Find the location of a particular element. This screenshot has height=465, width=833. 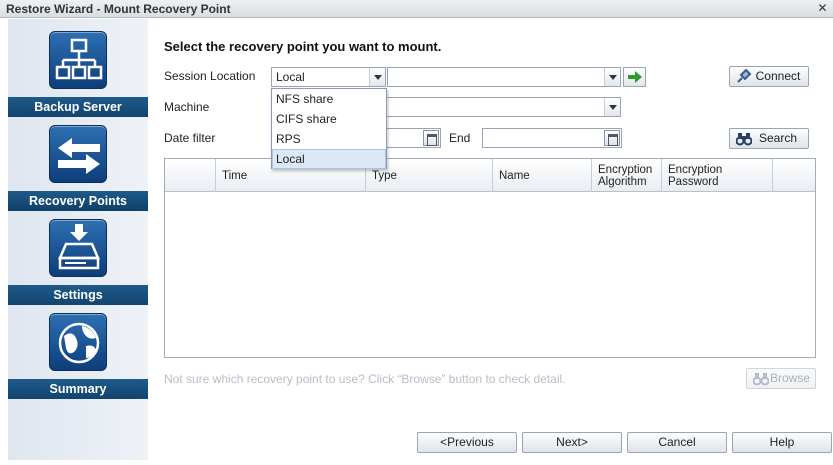

column-header-spacer is located at coordinates (794, 175).